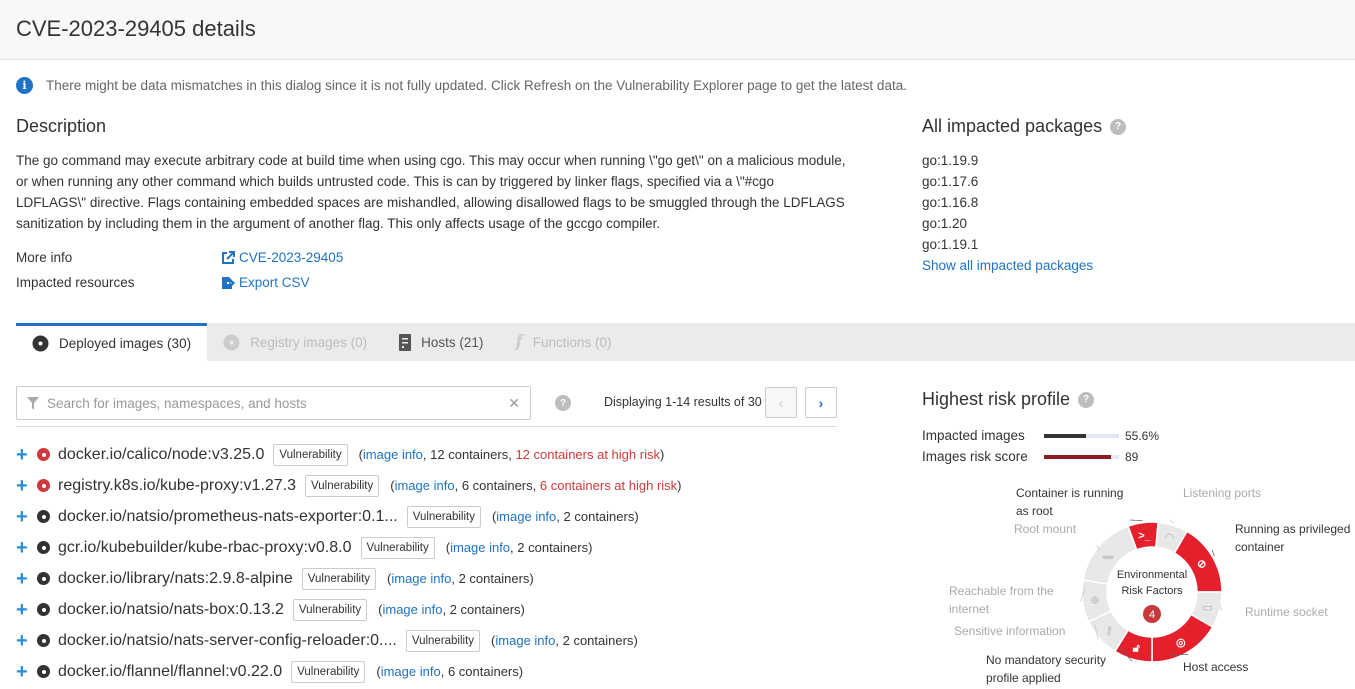 The height and width of the screenshot is (689, 1355). I want to click on search-input, so click(278, 403).